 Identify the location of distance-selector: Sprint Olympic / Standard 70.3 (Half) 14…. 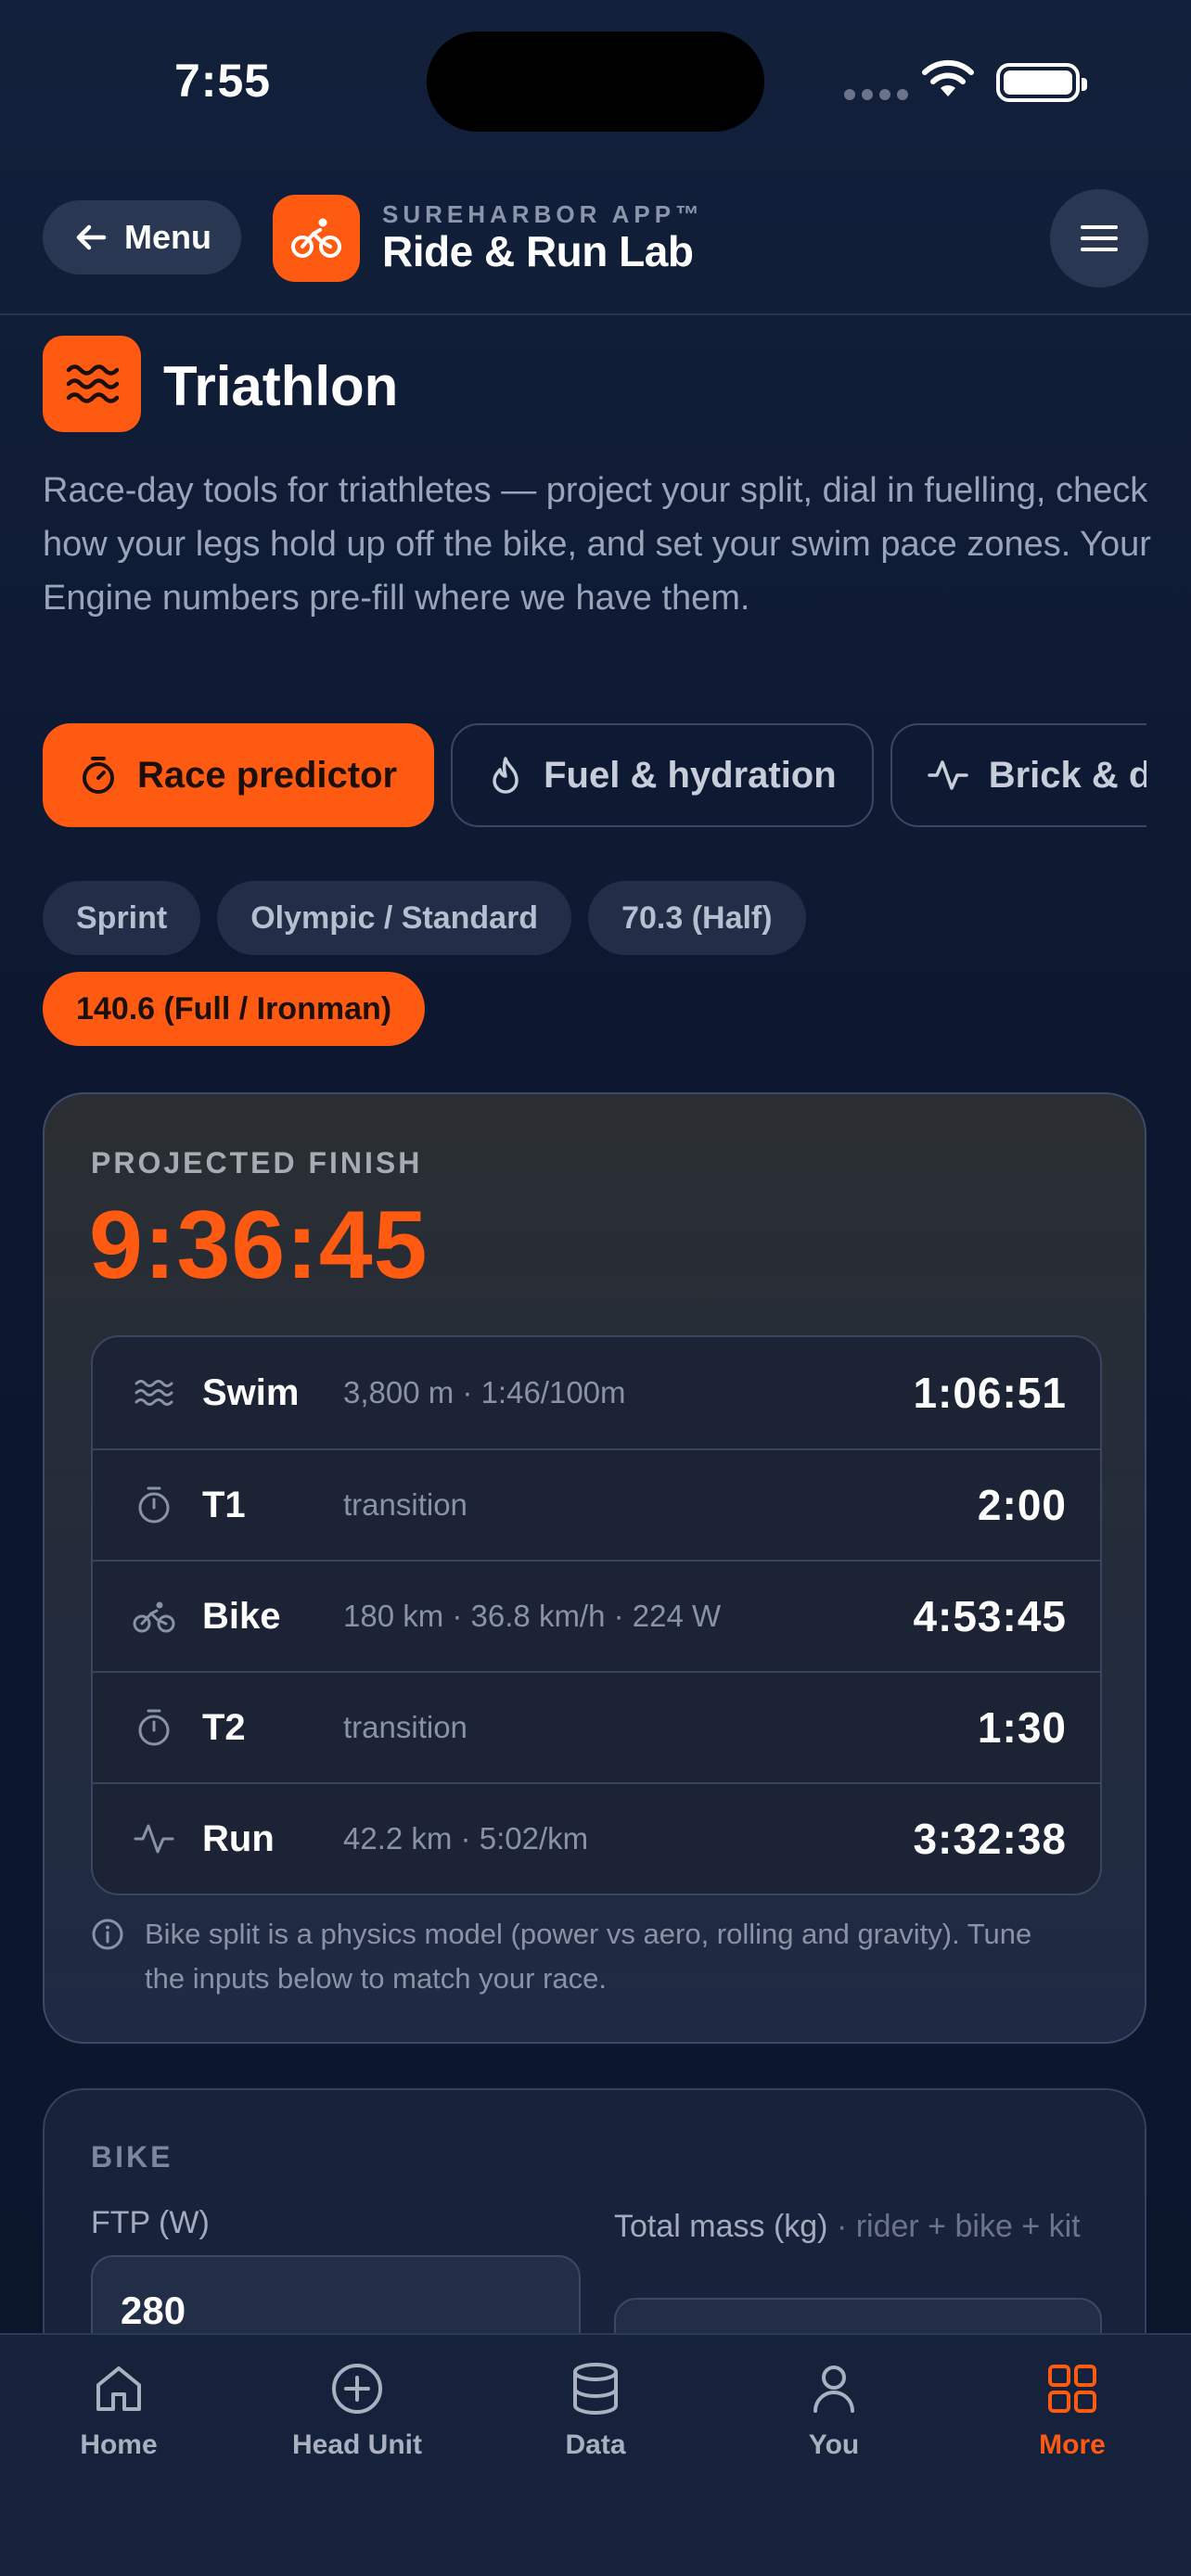
(599, 964).